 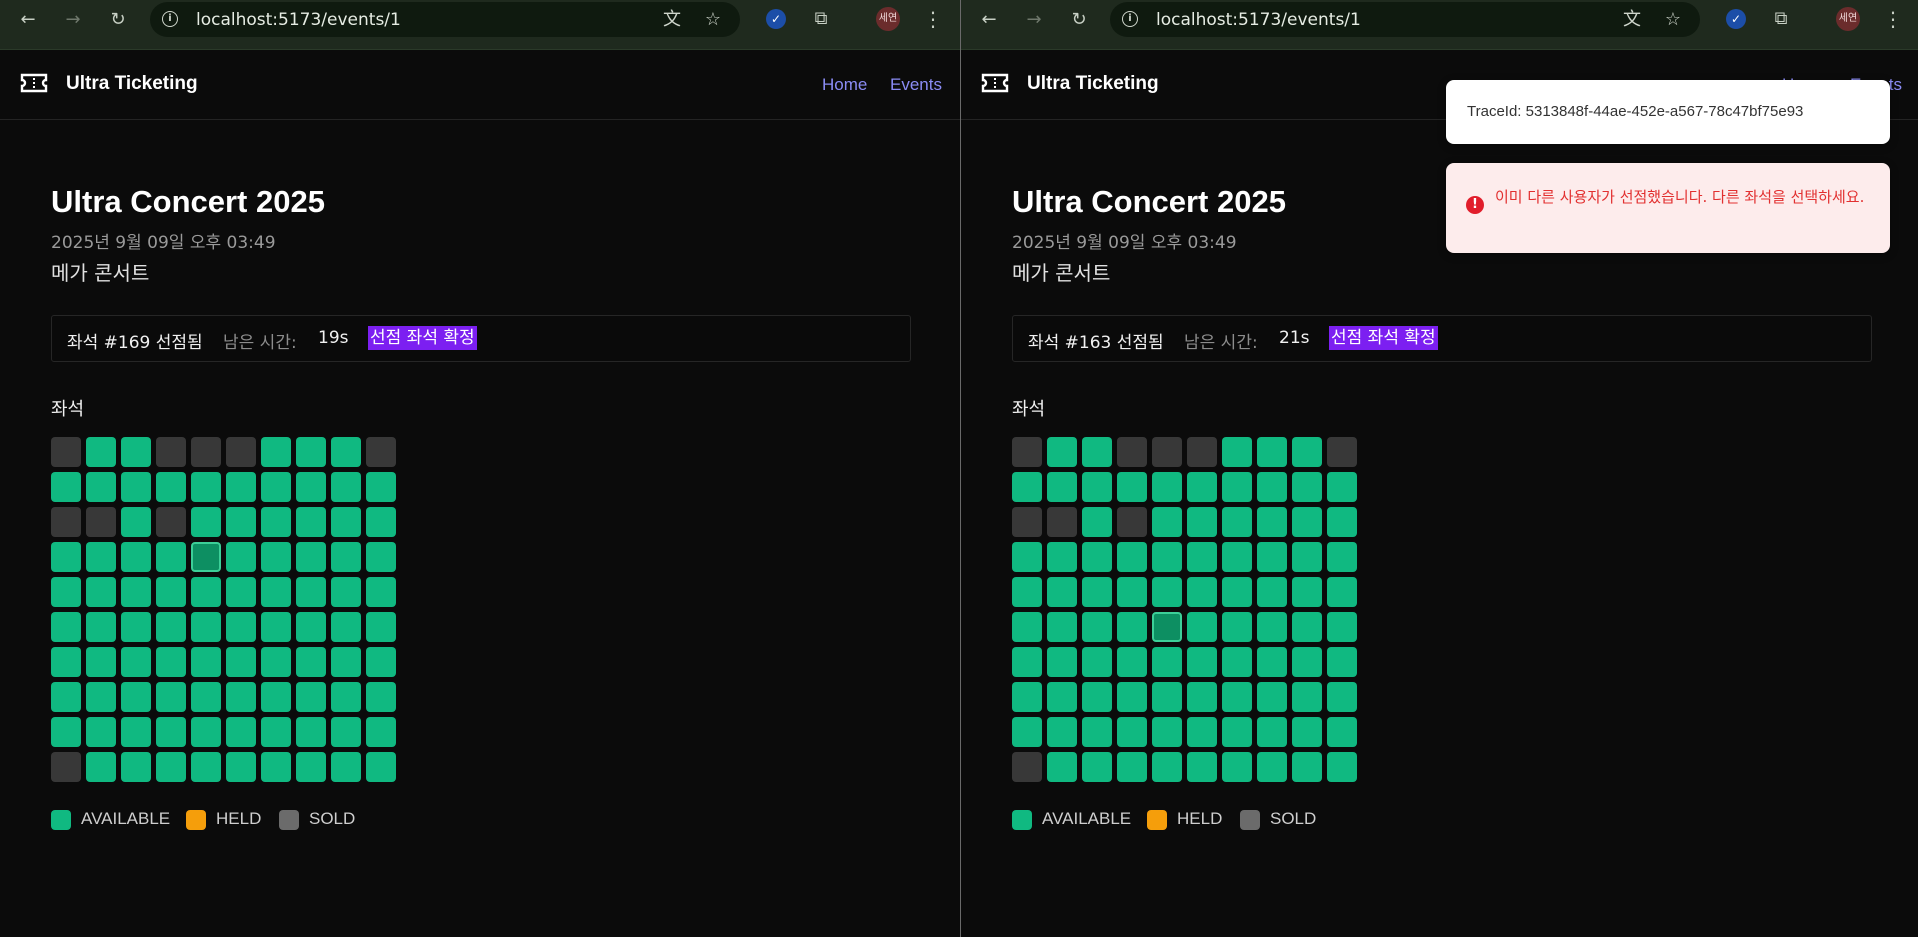 What do you see at coordinates (1383, 338) in the screenshot?
I see `confirm-held-seat-button: 선점 좌석 확정` at bounding box center [1383, 338].